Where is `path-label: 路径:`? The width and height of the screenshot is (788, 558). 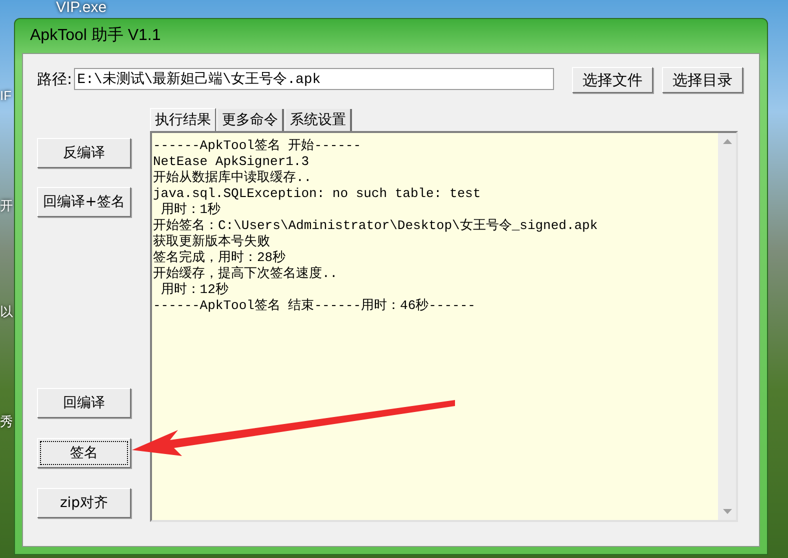 path-label: 路径: is located at coordinates (54, 79).